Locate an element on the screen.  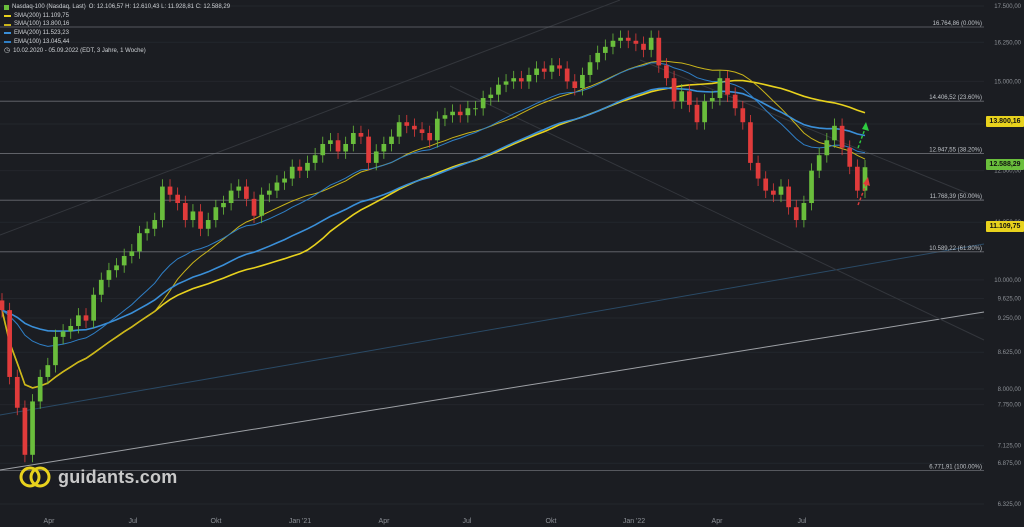
ema200-swatch-icon is located at coordinates (7, 33).